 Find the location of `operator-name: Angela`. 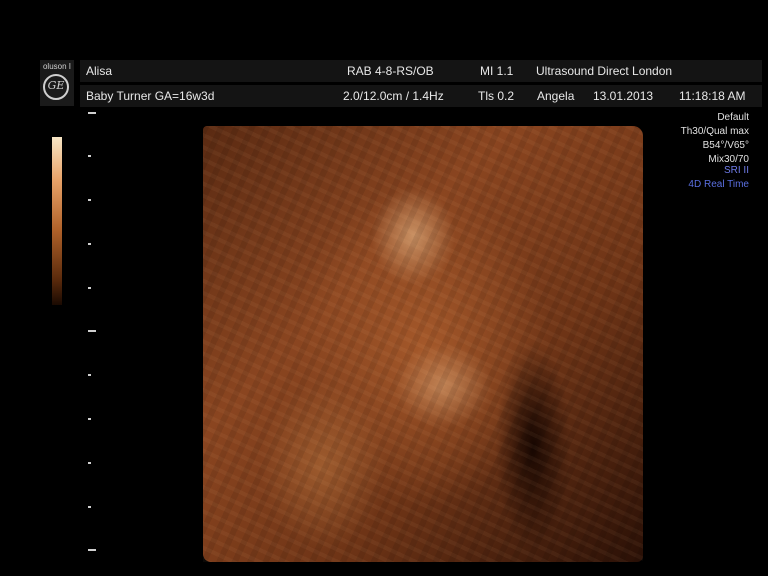

operator-name: Angela is located at coordinates (556, 96).